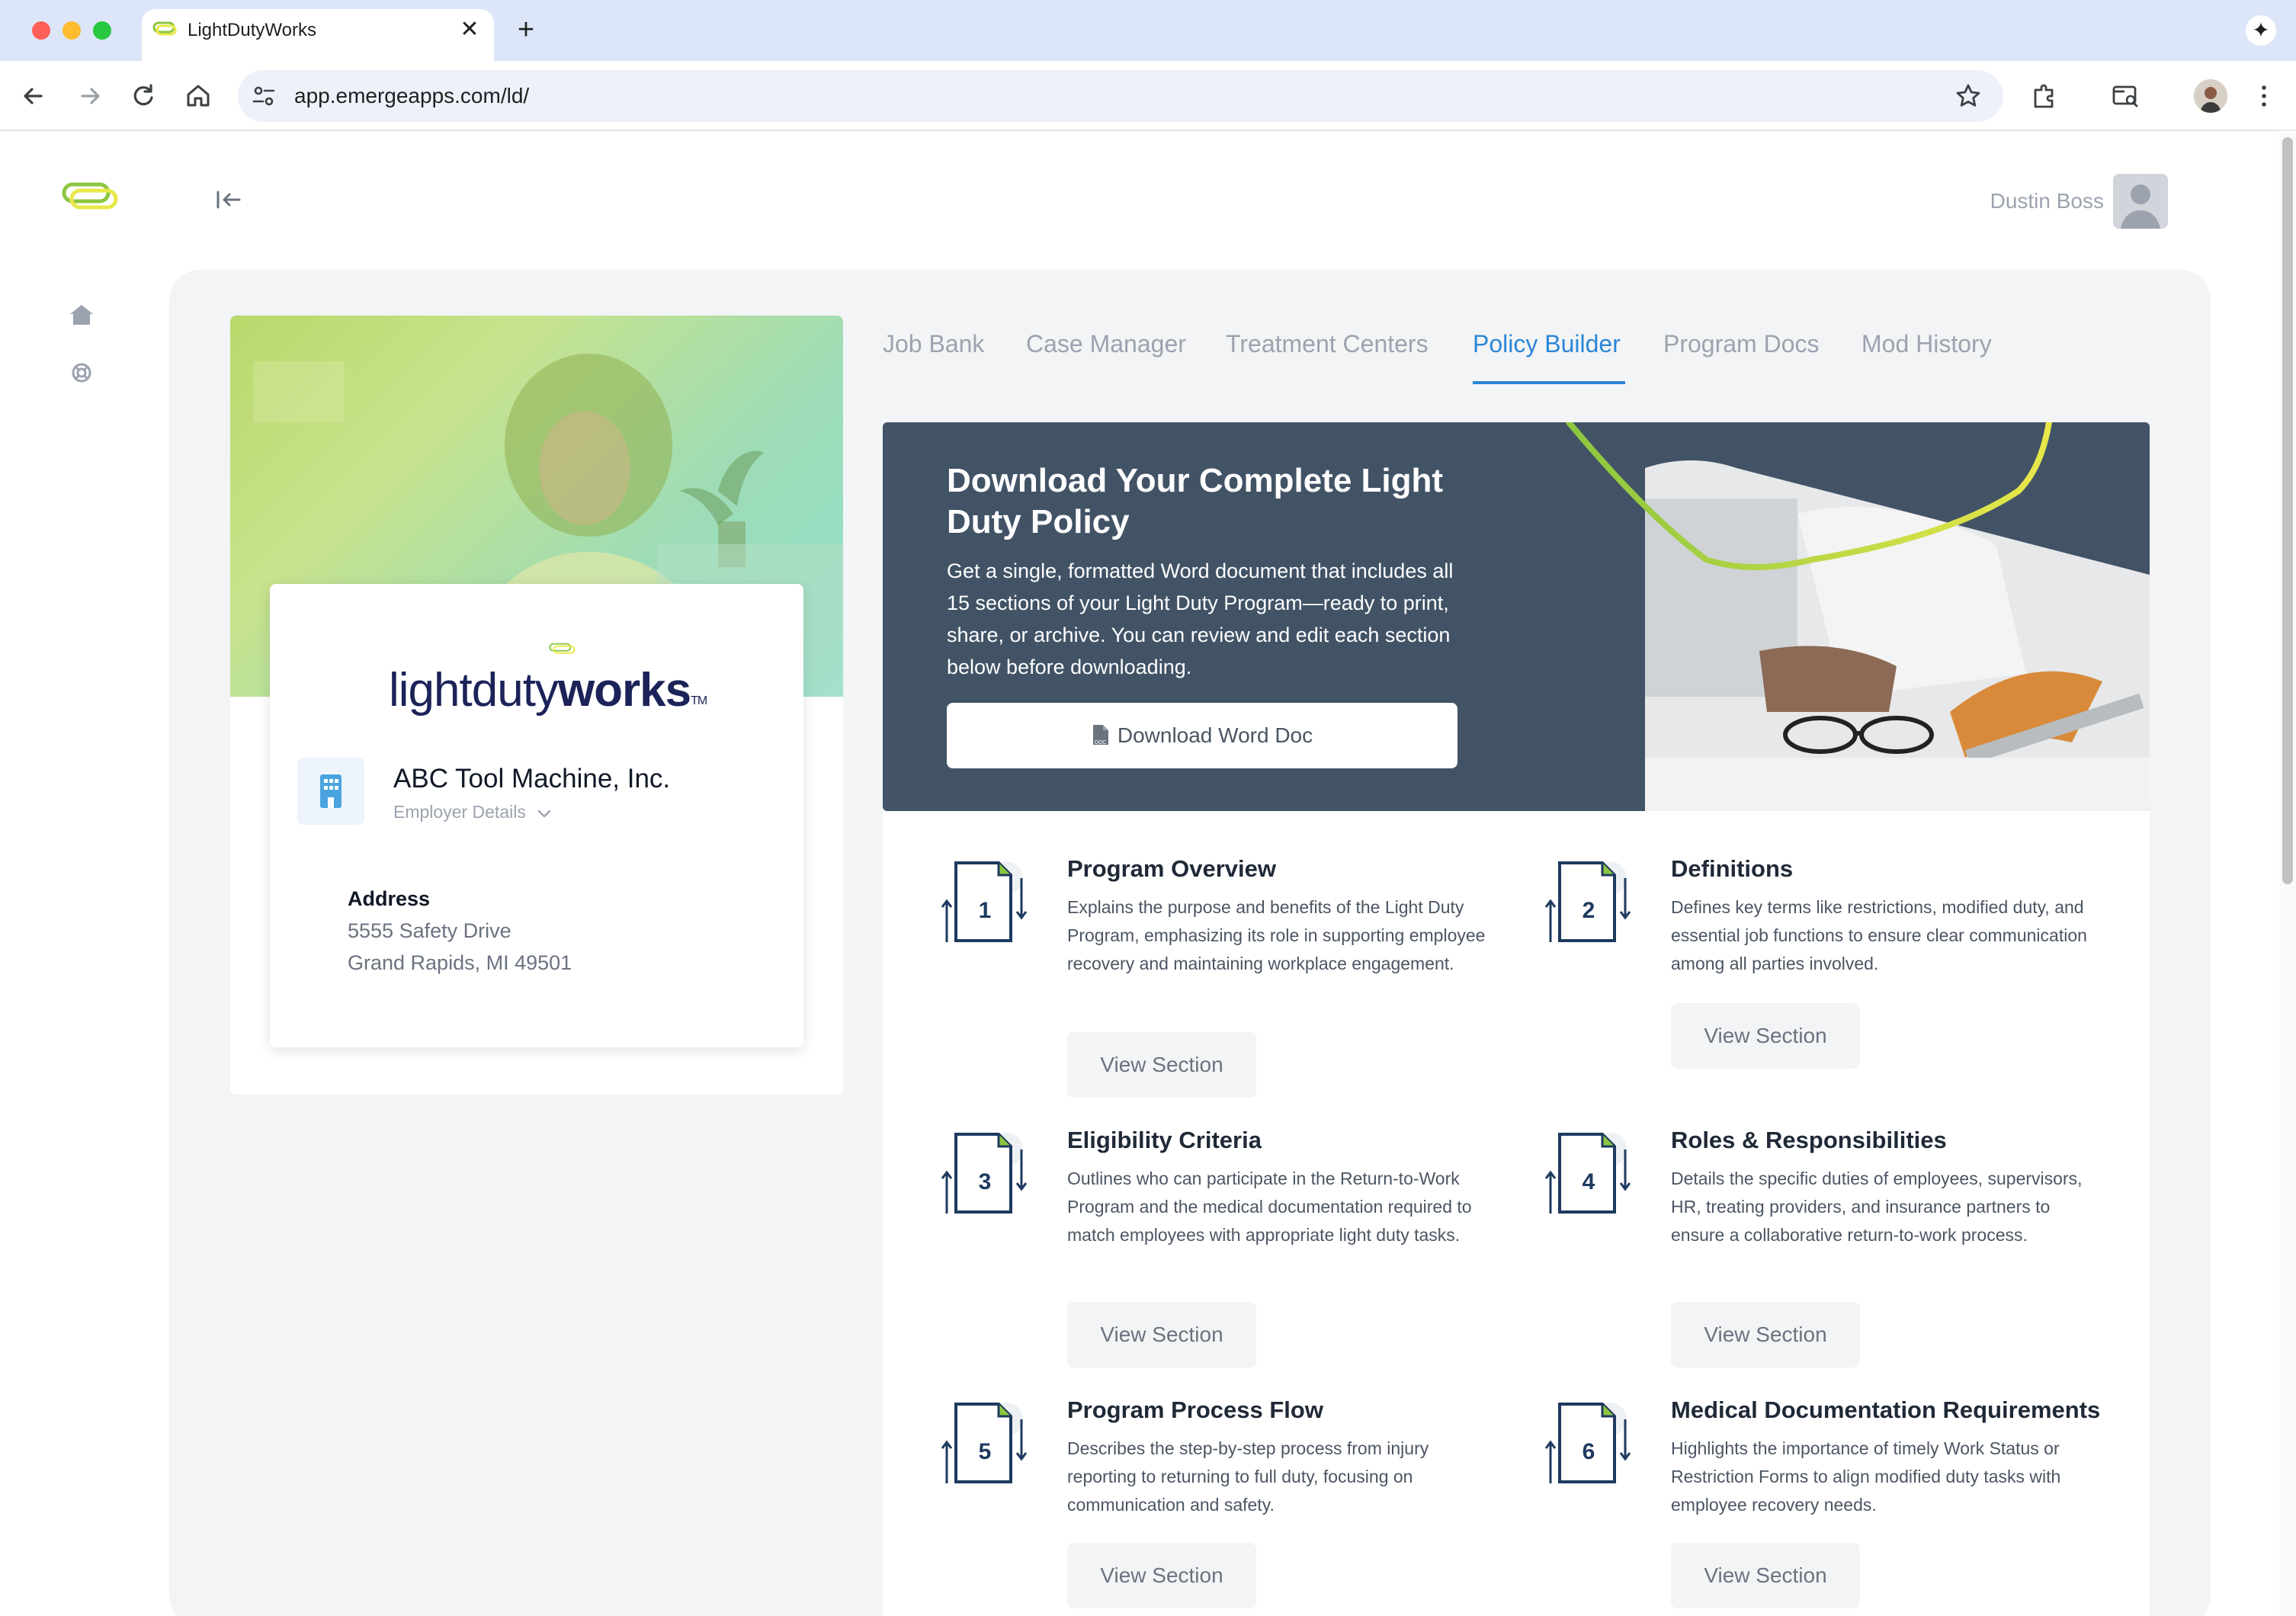  What do you see at coordinates (252, 30) in the screenshot?
I see `tab-title: LightDutyWorks` at bounding box center [252, 30].